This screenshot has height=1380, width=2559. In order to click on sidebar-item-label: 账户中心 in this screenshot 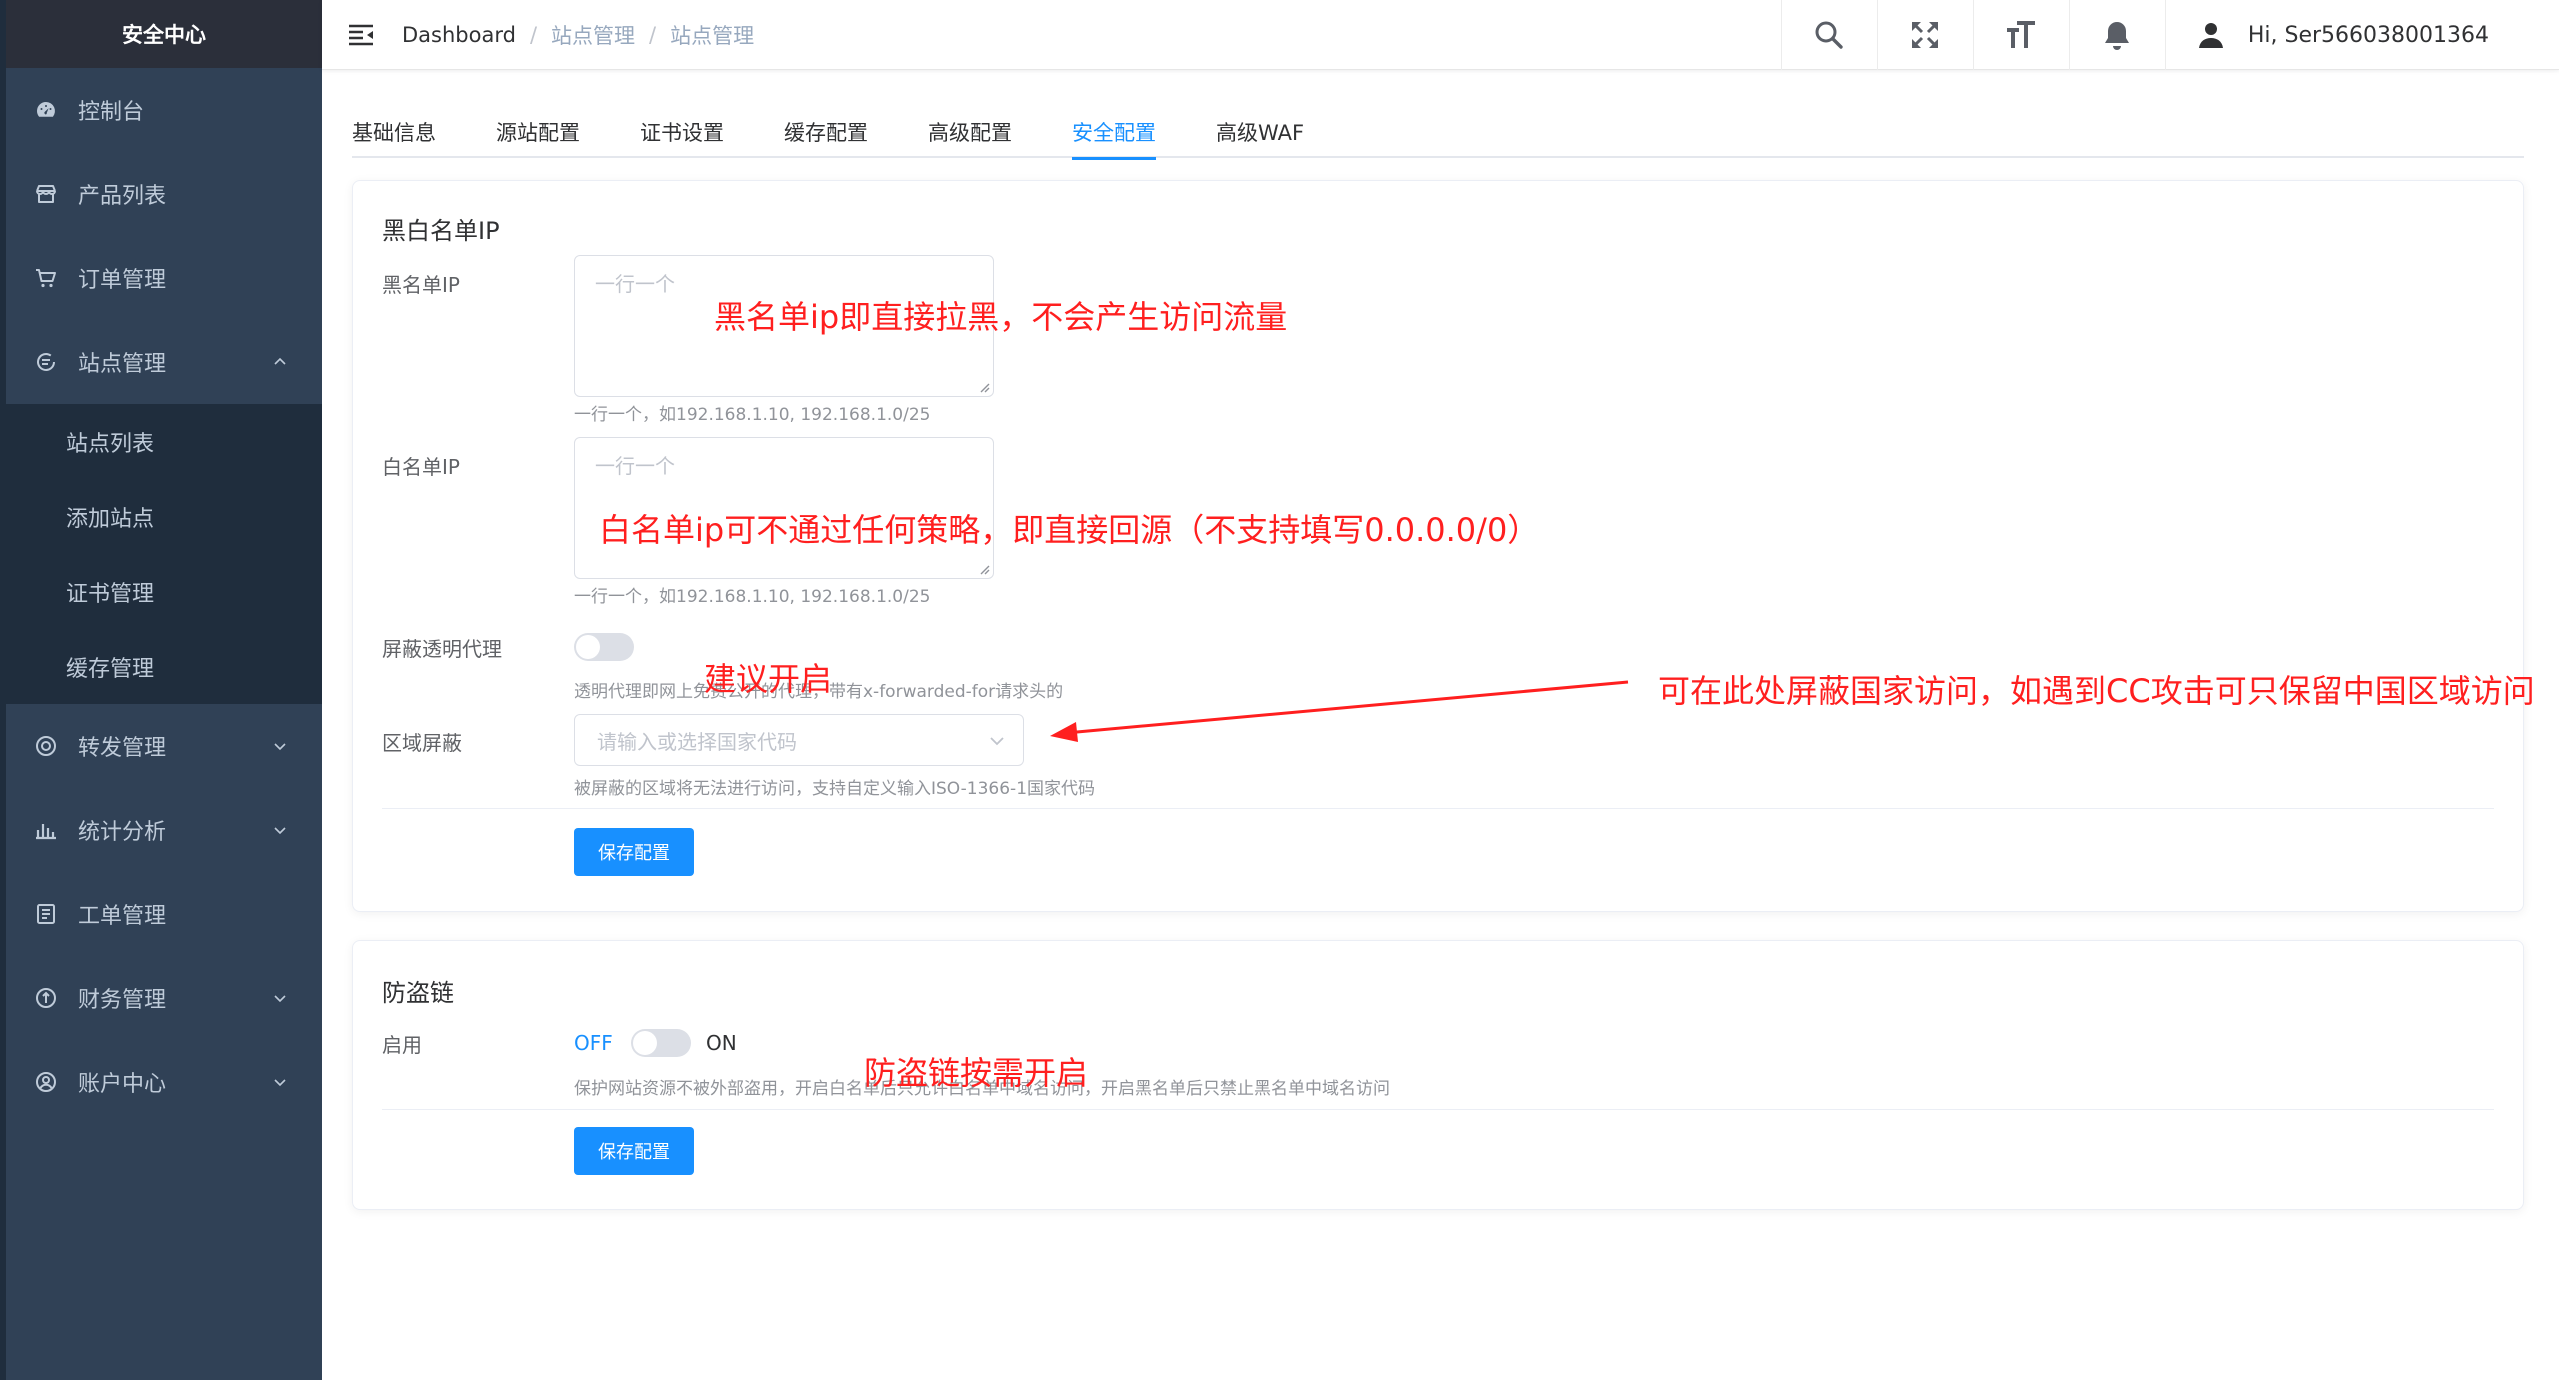, I will do `click(122, 1084)`.